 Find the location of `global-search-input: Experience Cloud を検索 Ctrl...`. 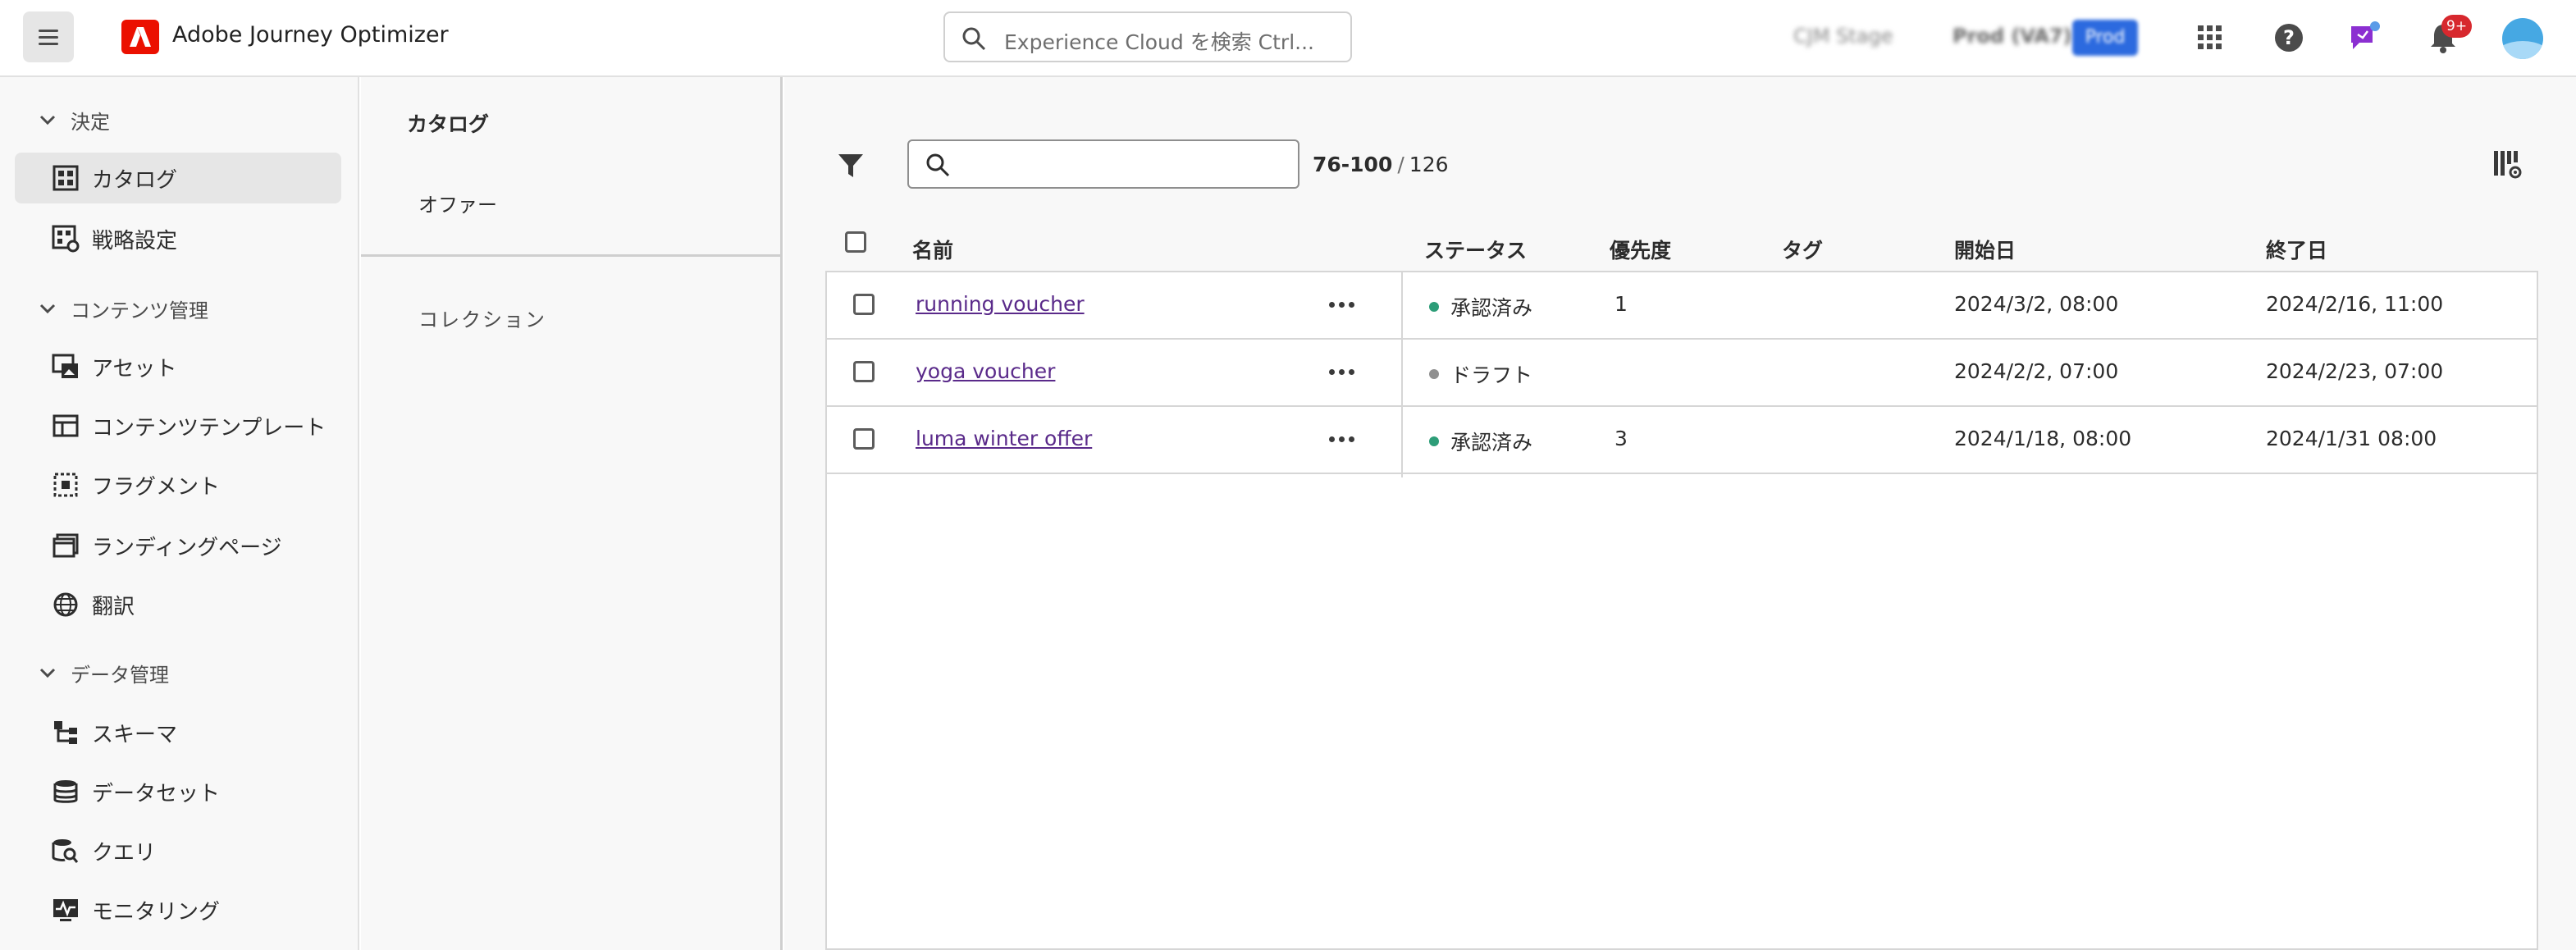

global-search-input: Experience Cloud を検索 Ctrl... is located at coordinates (1147, 36).